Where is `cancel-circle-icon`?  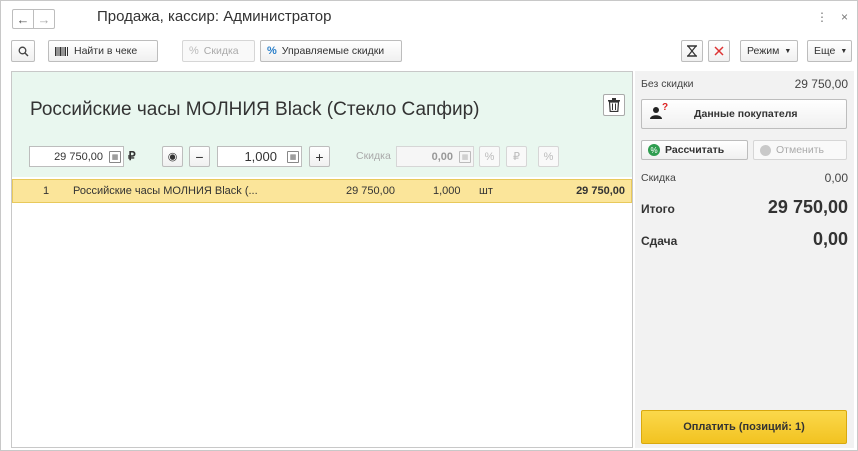 cancel-circle-icon is located at coordinates (765, 150).